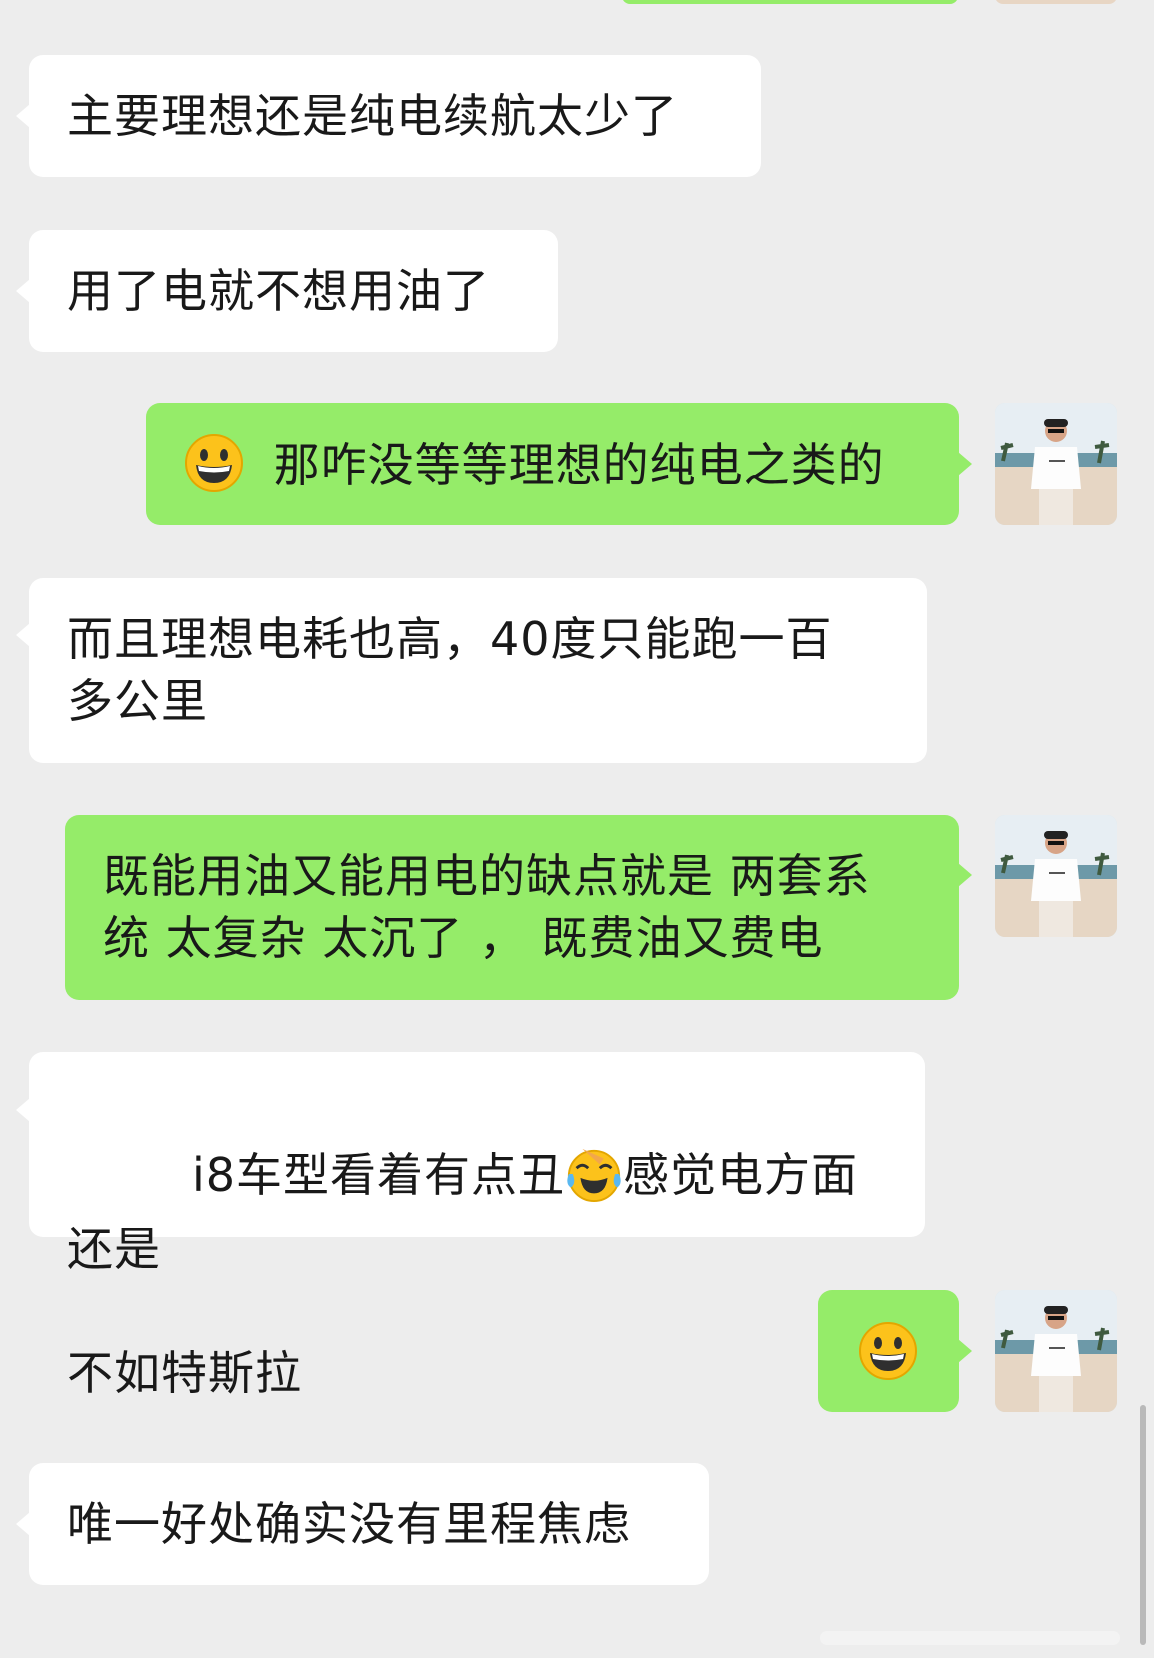 The width and height of the screenshot is (1154, 1658). I want to click on incoming-bubble: 用了电就不想用油了, so click(293, 291).